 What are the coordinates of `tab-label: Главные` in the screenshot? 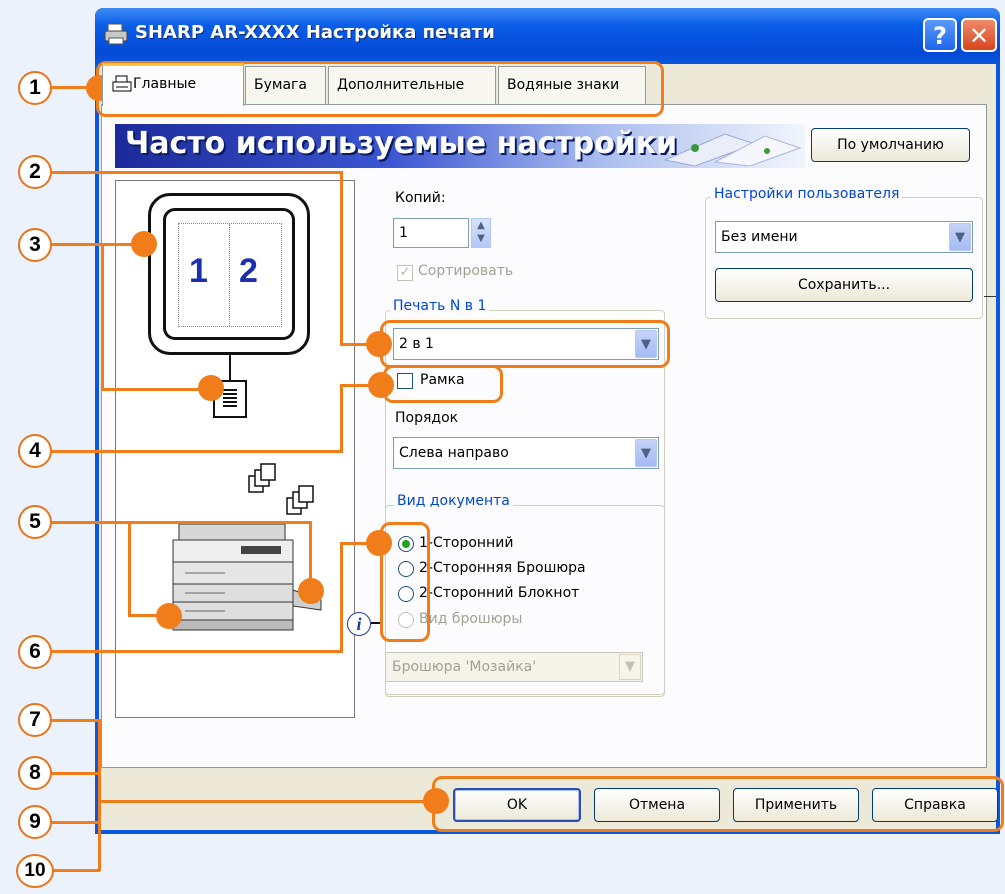 It's located at (165, 84).